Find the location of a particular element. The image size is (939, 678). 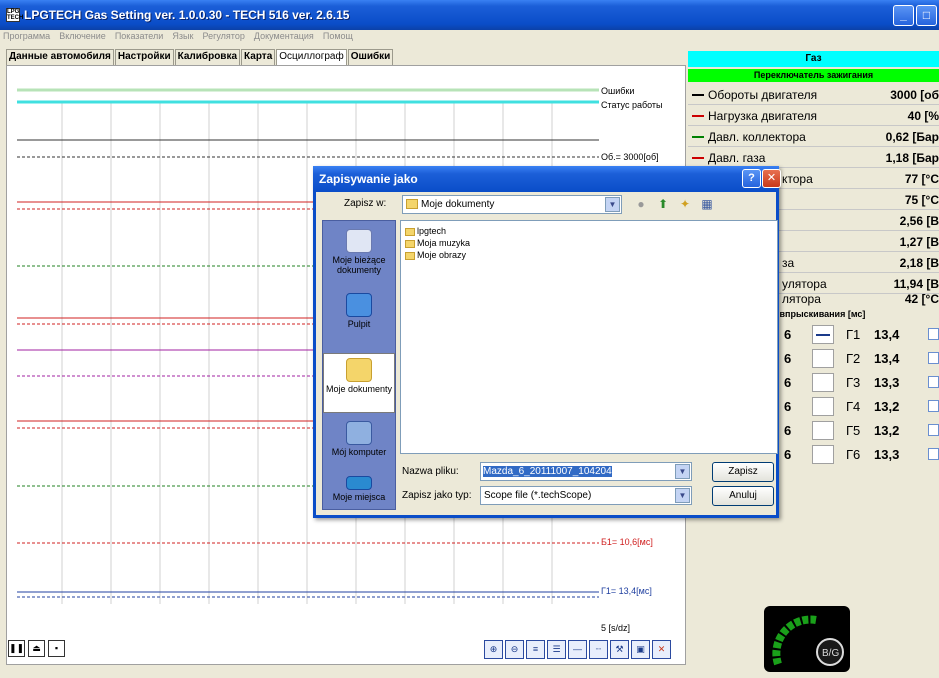

place-label: Pulpit is located at coordinates (359, 324).